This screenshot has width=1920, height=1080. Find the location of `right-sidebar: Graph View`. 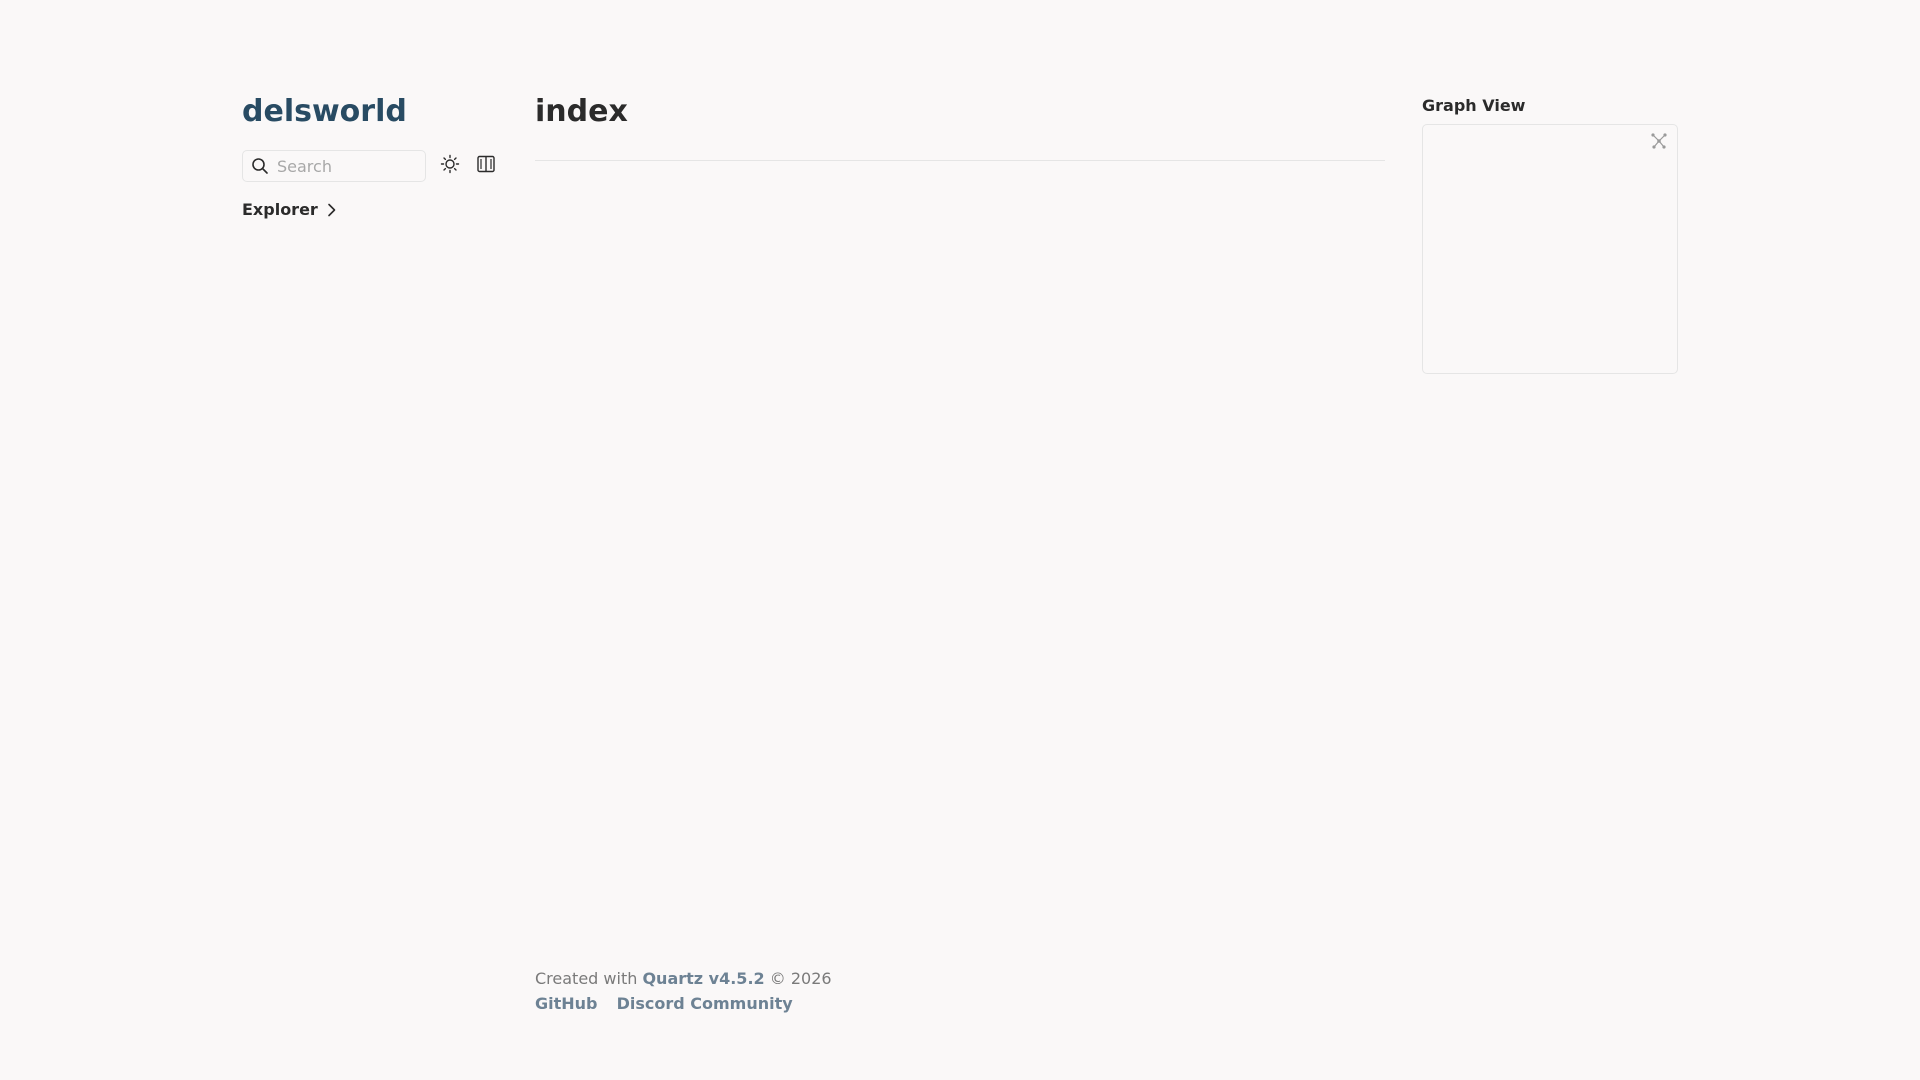

right-sidebar: Graph View is located at coordinates (1550, 234).